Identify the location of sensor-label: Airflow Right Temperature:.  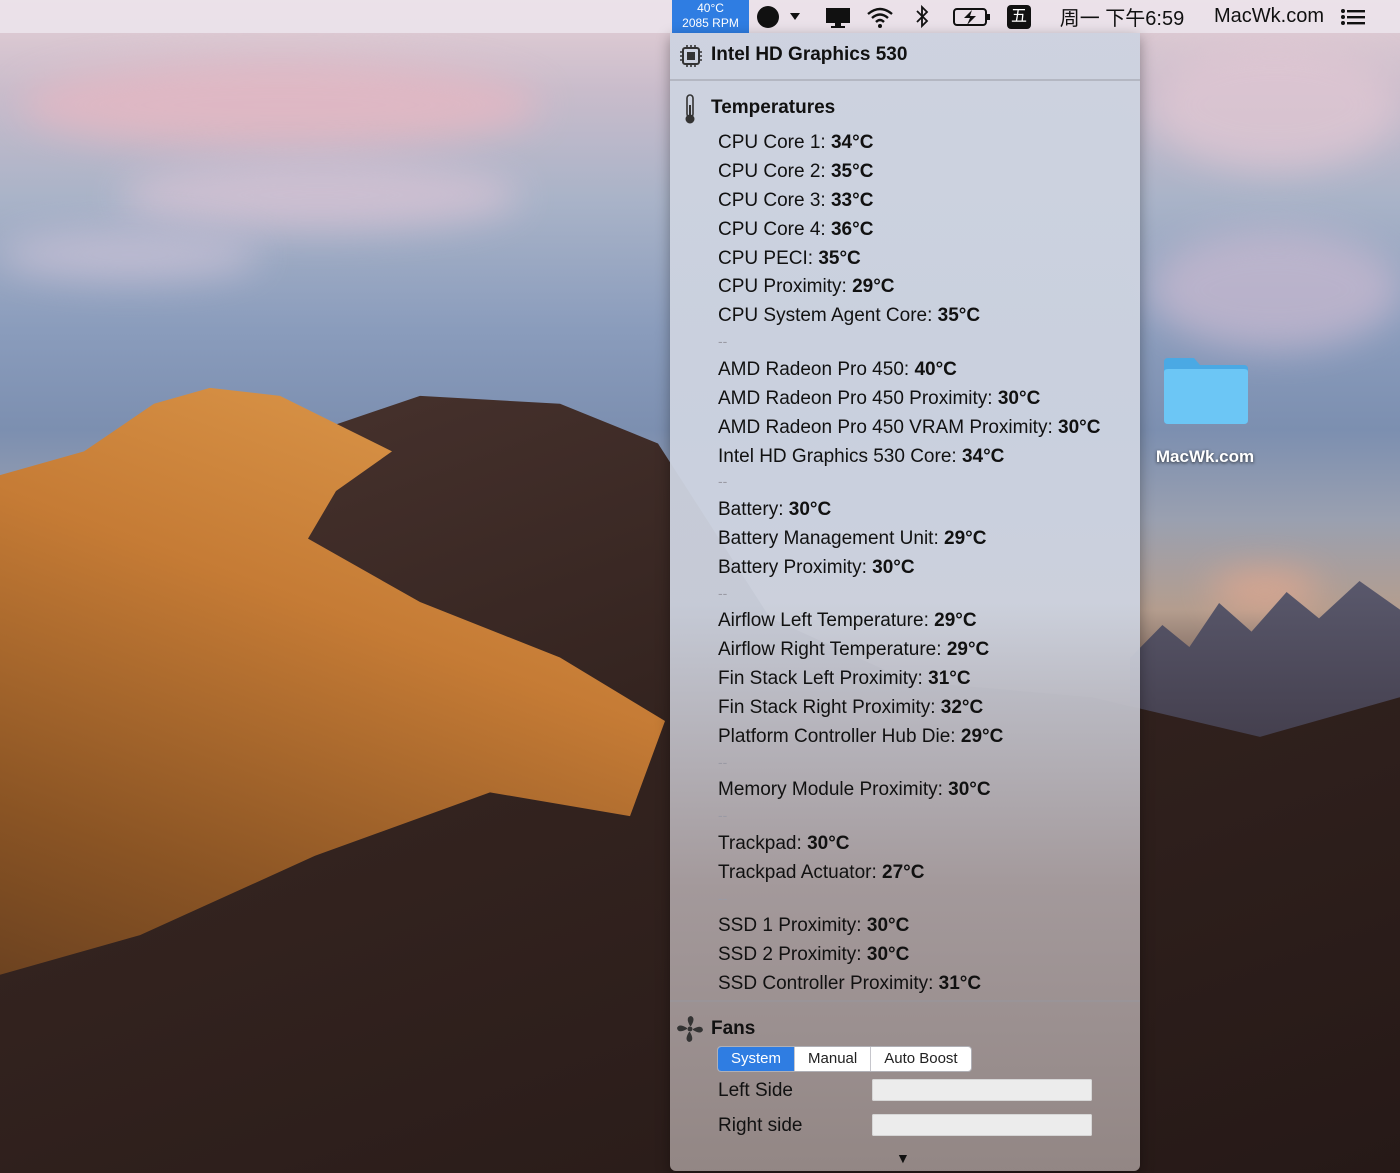
(830, 650).